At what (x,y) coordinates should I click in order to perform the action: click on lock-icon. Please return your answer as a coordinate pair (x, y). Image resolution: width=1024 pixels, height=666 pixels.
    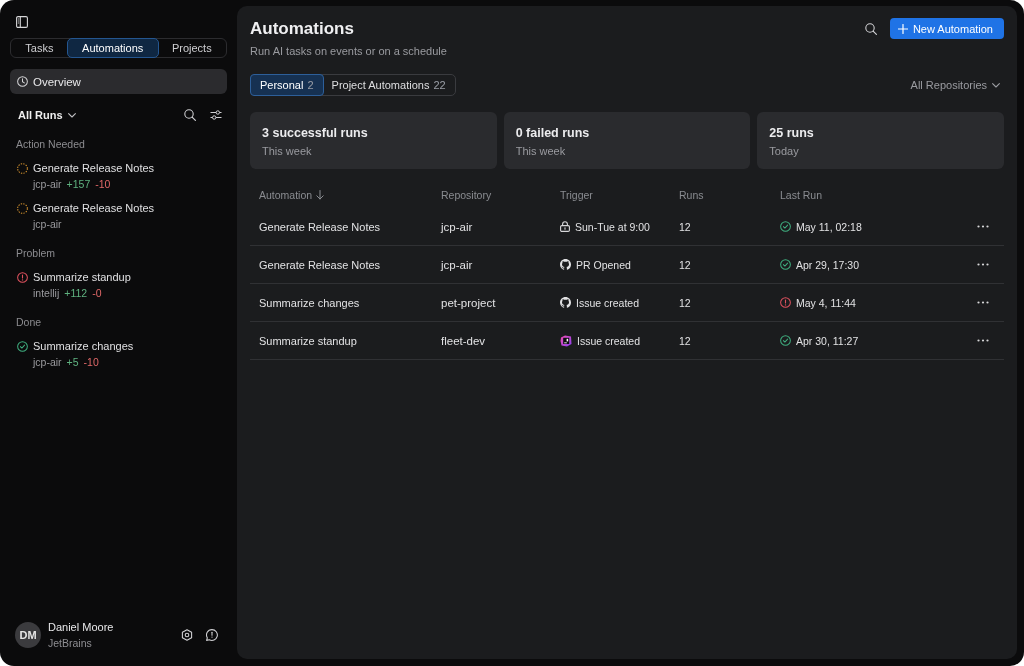
    Looking at the image, I should click on (565, 226).